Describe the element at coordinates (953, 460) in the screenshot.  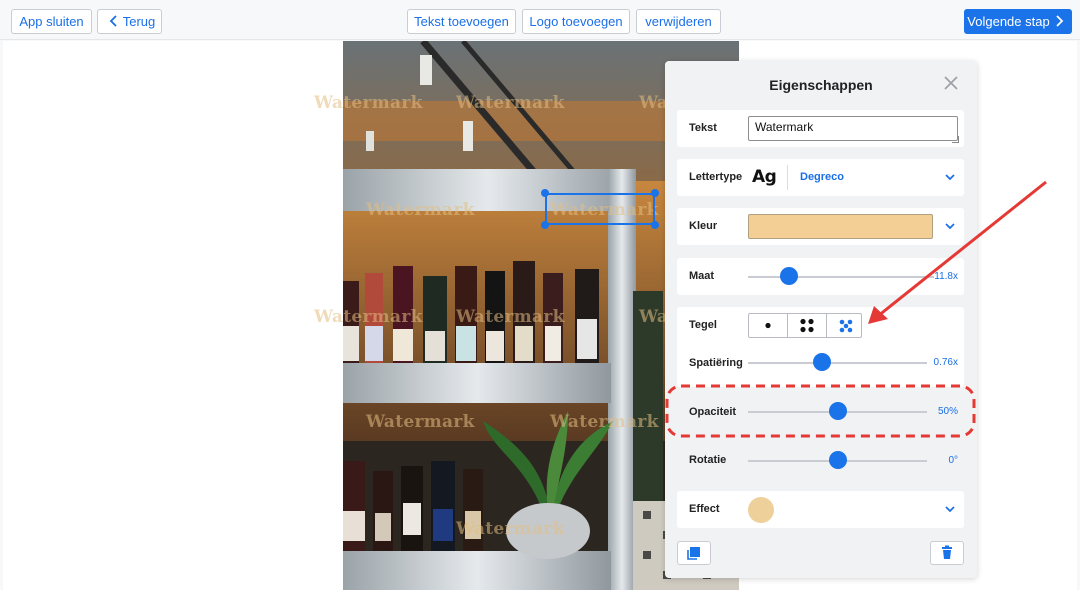
I see `rotation-value: 0°` at that location.